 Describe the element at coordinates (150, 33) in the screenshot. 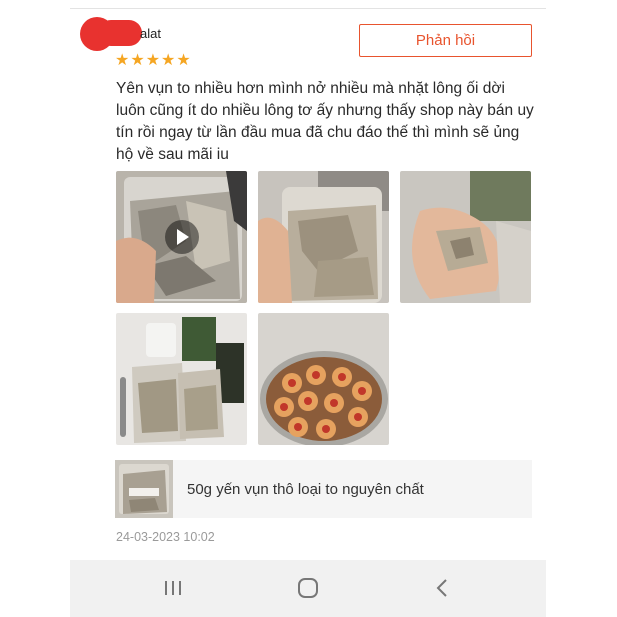

I see `username: alat` at that location.